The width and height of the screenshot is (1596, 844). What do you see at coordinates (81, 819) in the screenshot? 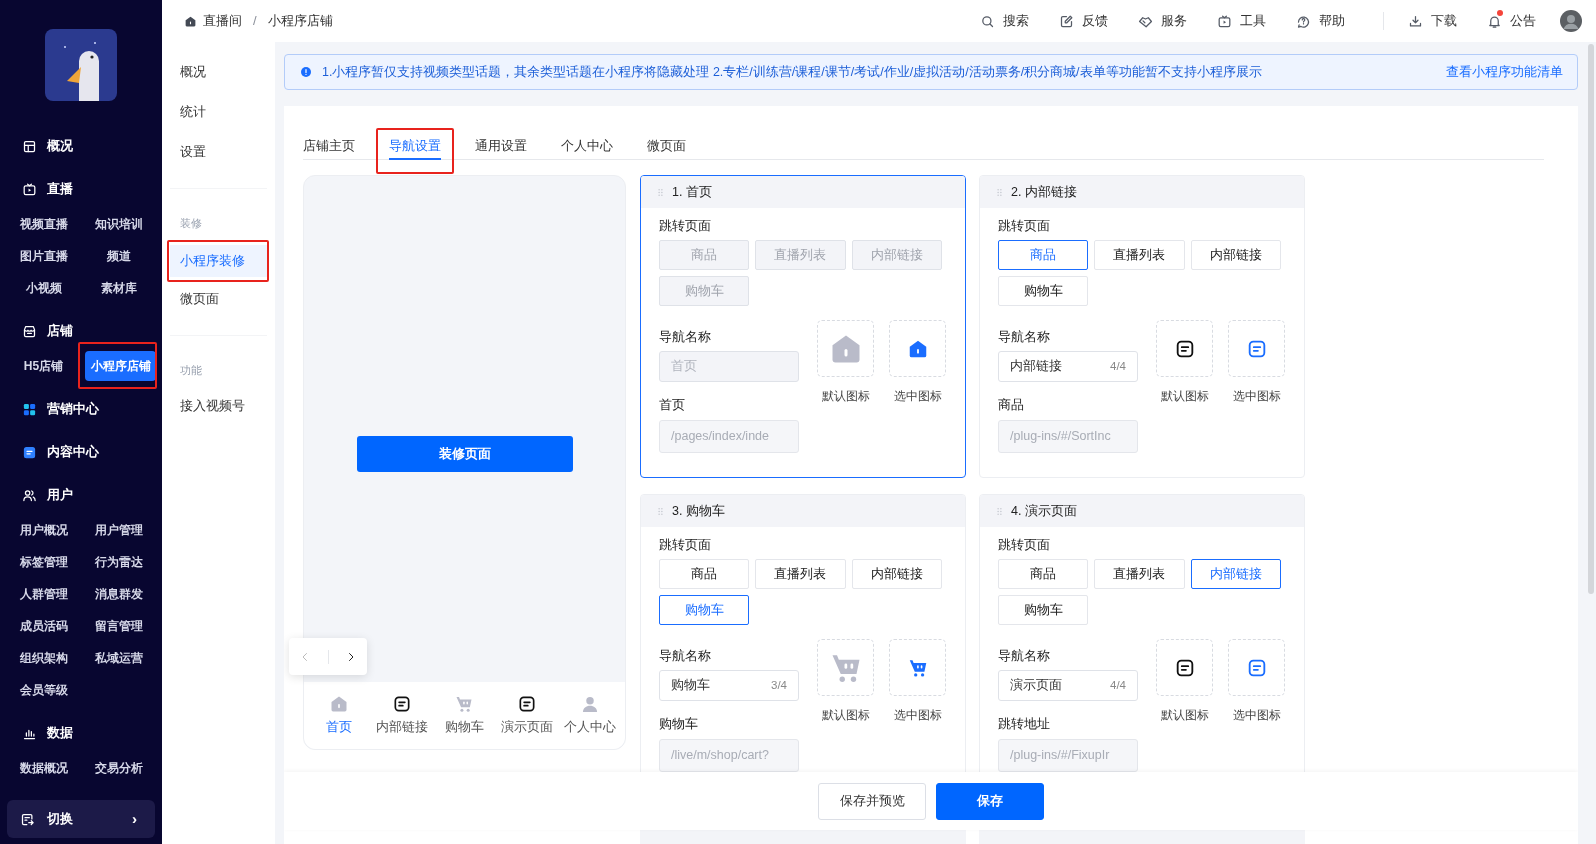
I see `switch-button: 切换 ›` at bounding box center [81, 819].